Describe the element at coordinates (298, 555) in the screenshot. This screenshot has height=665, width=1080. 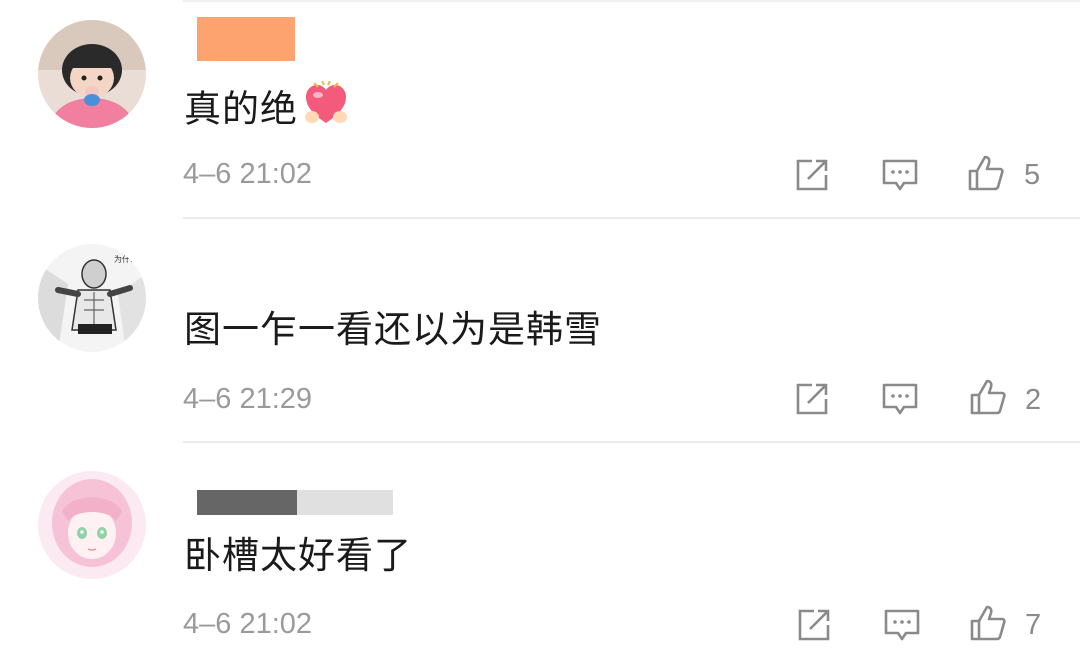
I see `comment-text: 卧槽太好看了` at that location.